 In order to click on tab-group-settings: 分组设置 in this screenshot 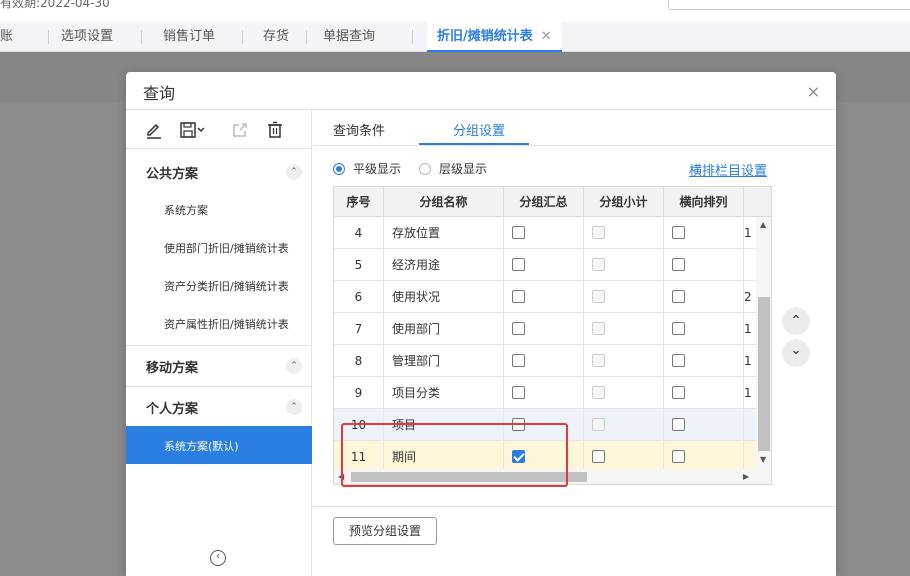, I will do `click(479, 129)`.